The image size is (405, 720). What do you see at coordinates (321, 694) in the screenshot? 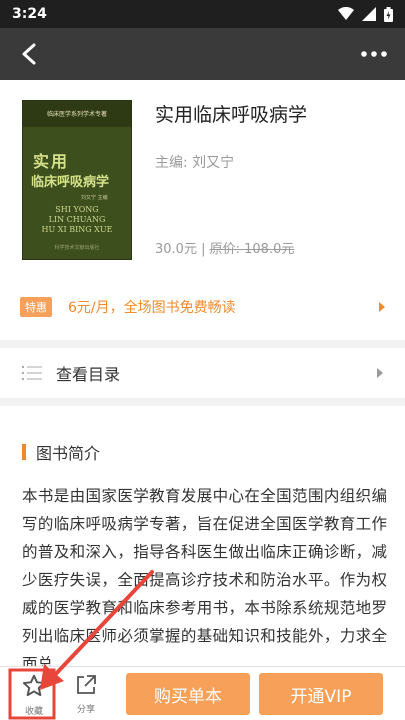
I see `open-vip-button: 开通VIP` at bounding box center [321, 694].